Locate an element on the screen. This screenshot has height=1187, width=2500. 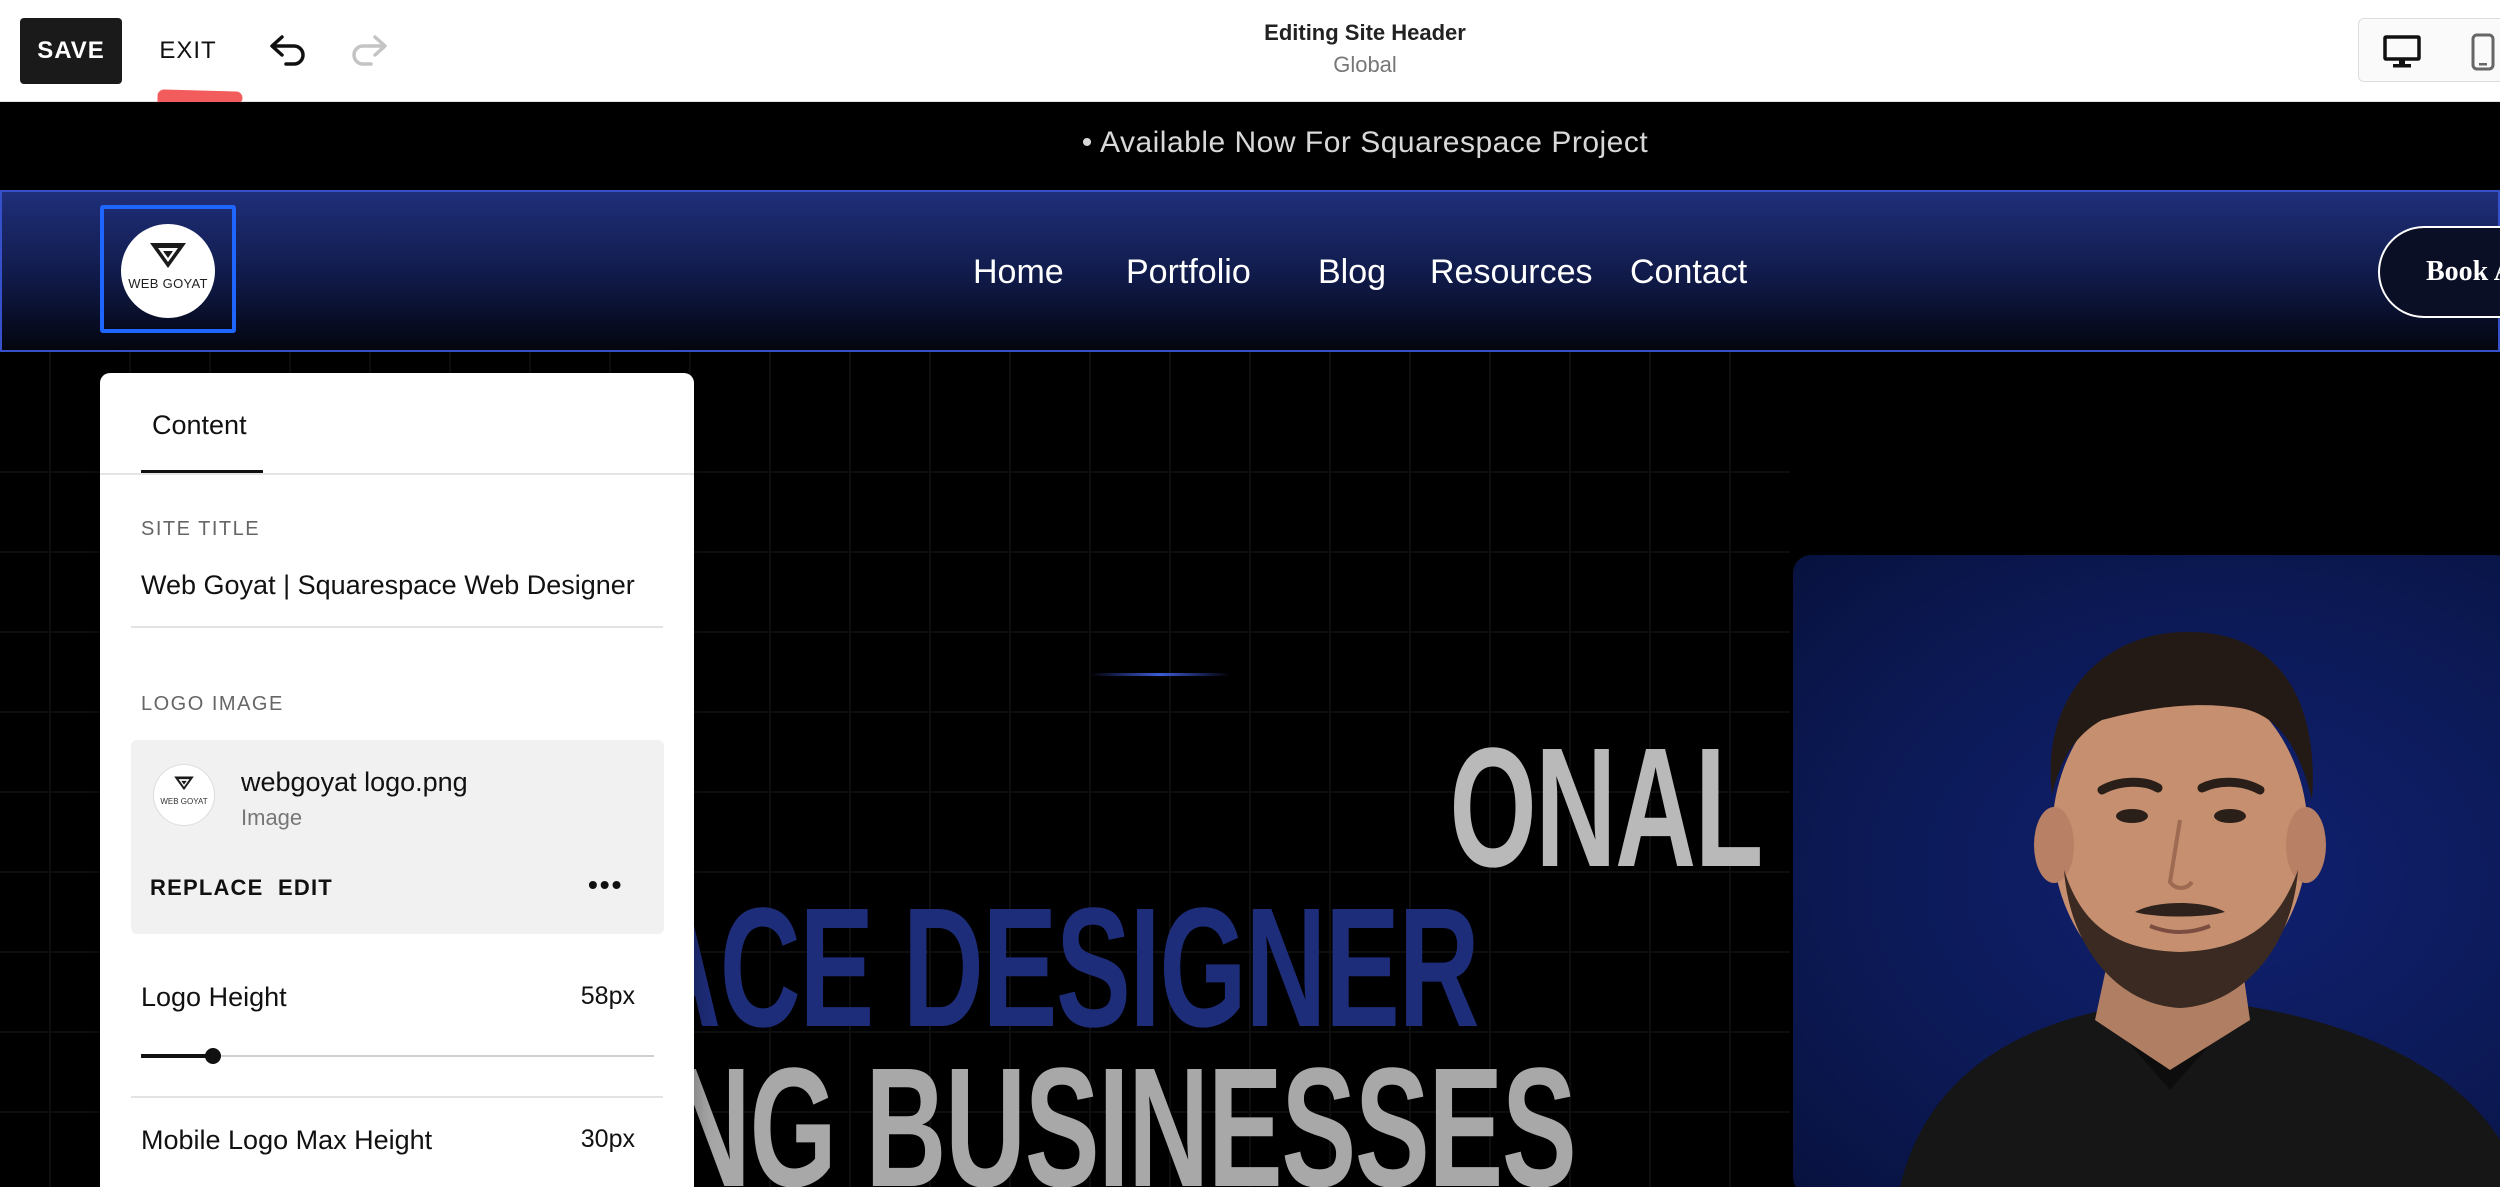
announcement-text: • Available Now For Squarespace Project is located at coordinates (1365, 143).